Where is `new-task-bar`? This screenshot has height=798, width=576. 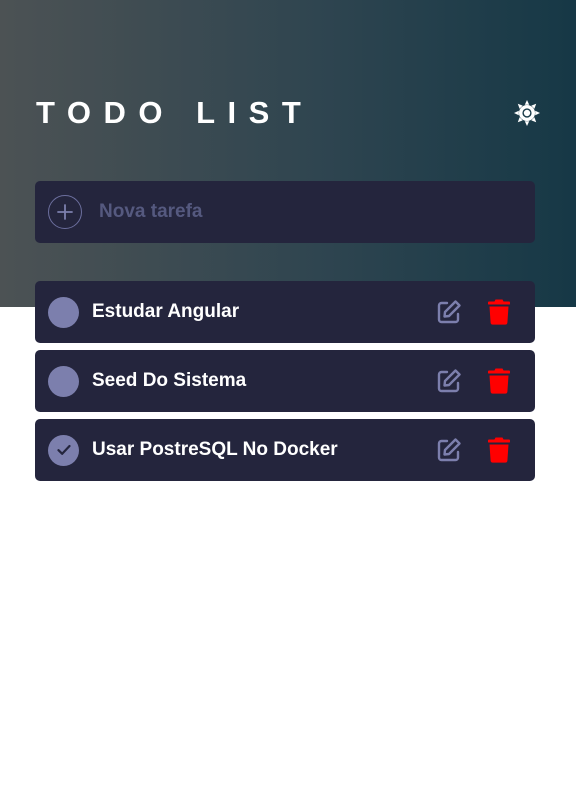
new-task-bar is located at coordinates (285, 212).